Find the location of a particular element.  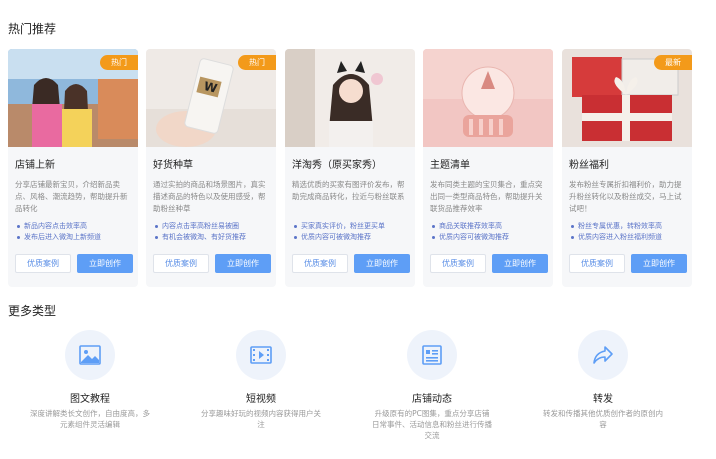

type-name: 店铺动态 is located at coordinates (432, 399).